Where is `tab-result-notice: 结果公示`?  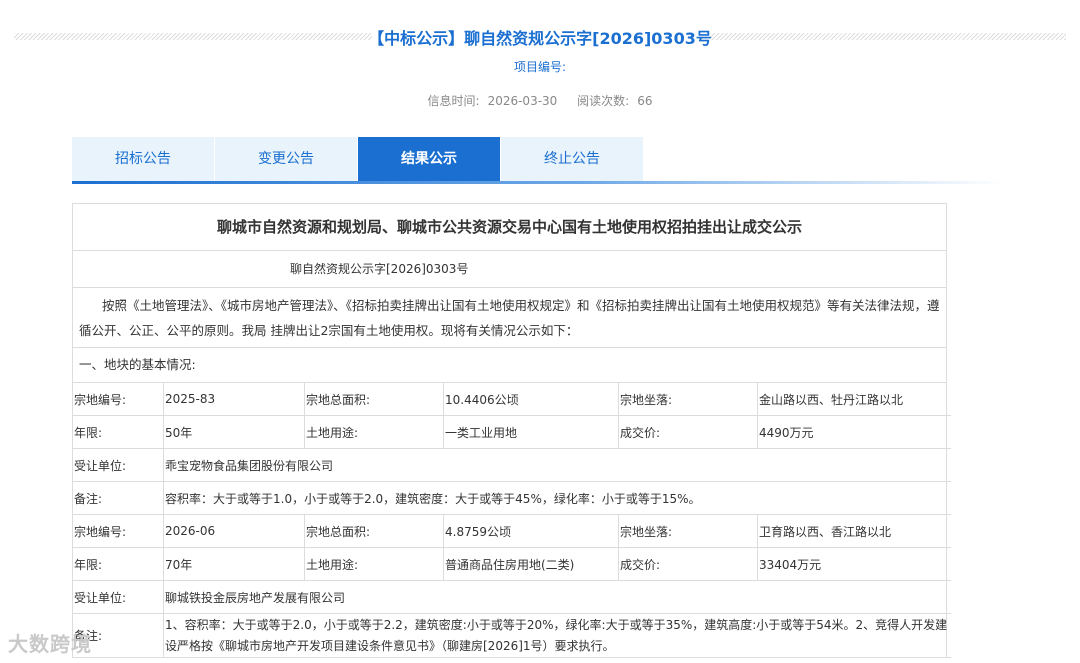
tab-result-notice: 结果公示 is located at coordinates (429, 159).